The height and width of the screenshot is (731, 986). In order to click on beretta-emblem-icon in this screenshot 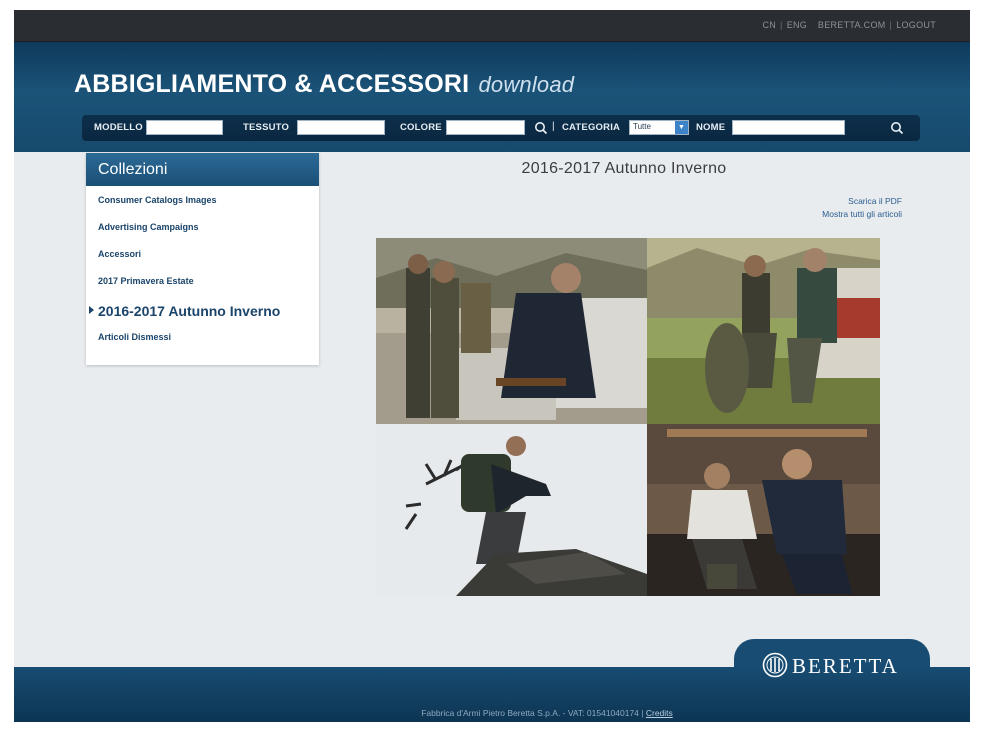, I will do `click(775, 665)`.